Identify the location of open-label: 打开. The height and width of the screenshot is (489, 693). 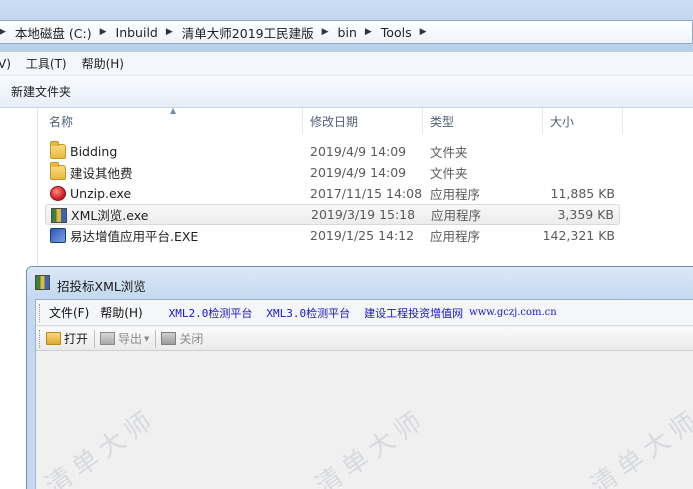
(76, 339).